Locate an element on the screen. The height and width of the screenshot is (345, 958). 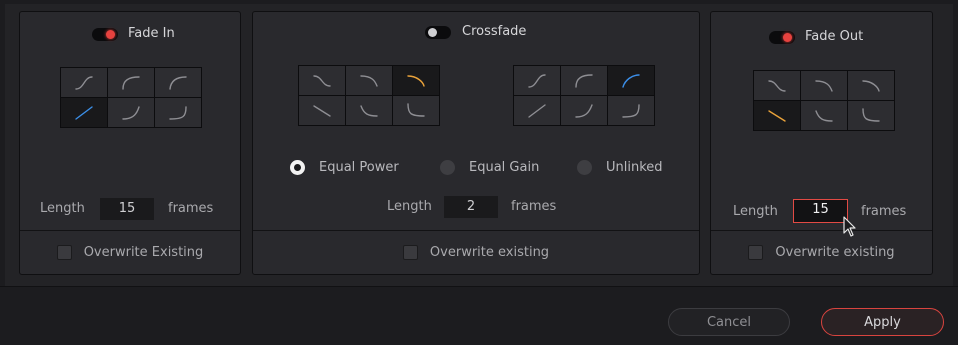
fade-in-dip-curve-icon is located at coordinates (584, 110).